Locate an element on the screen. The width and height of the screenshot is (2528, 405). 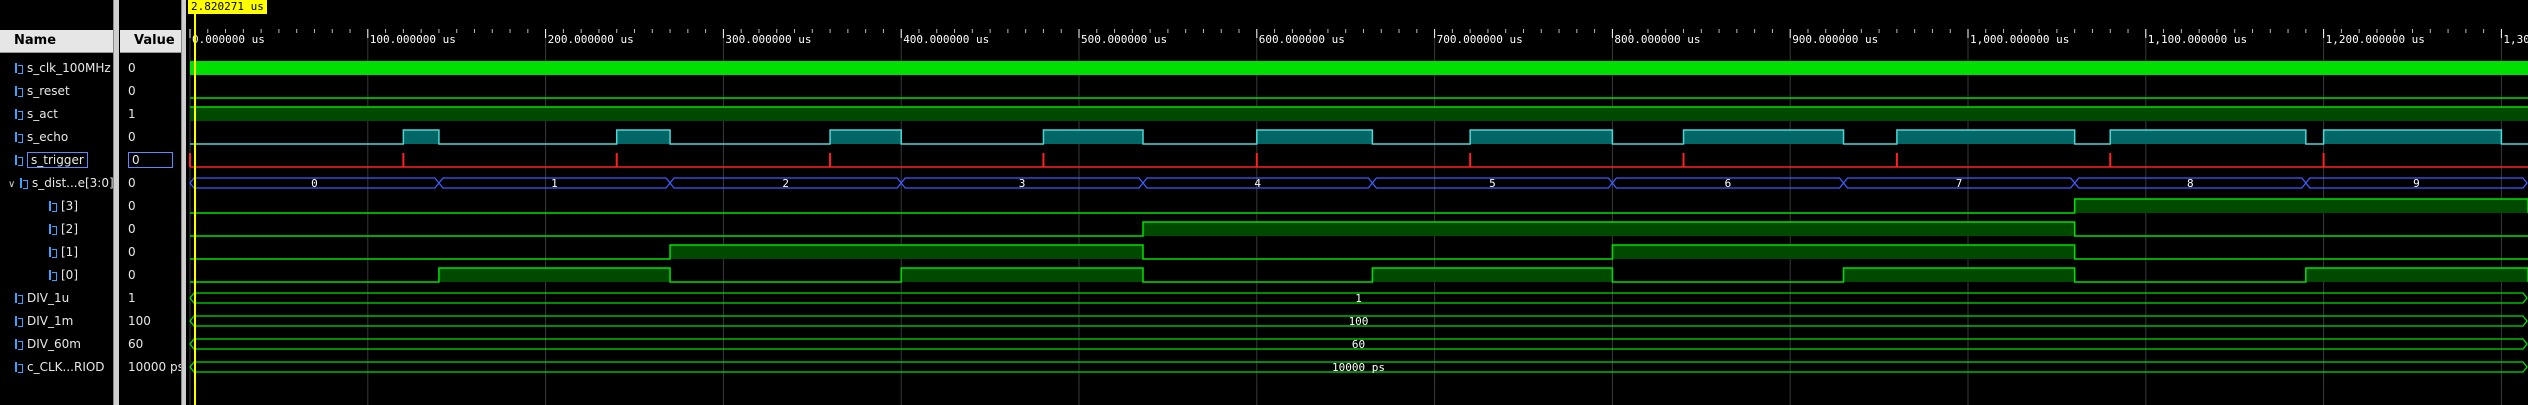
name-column-splitter is located at coordinates (116, 202).